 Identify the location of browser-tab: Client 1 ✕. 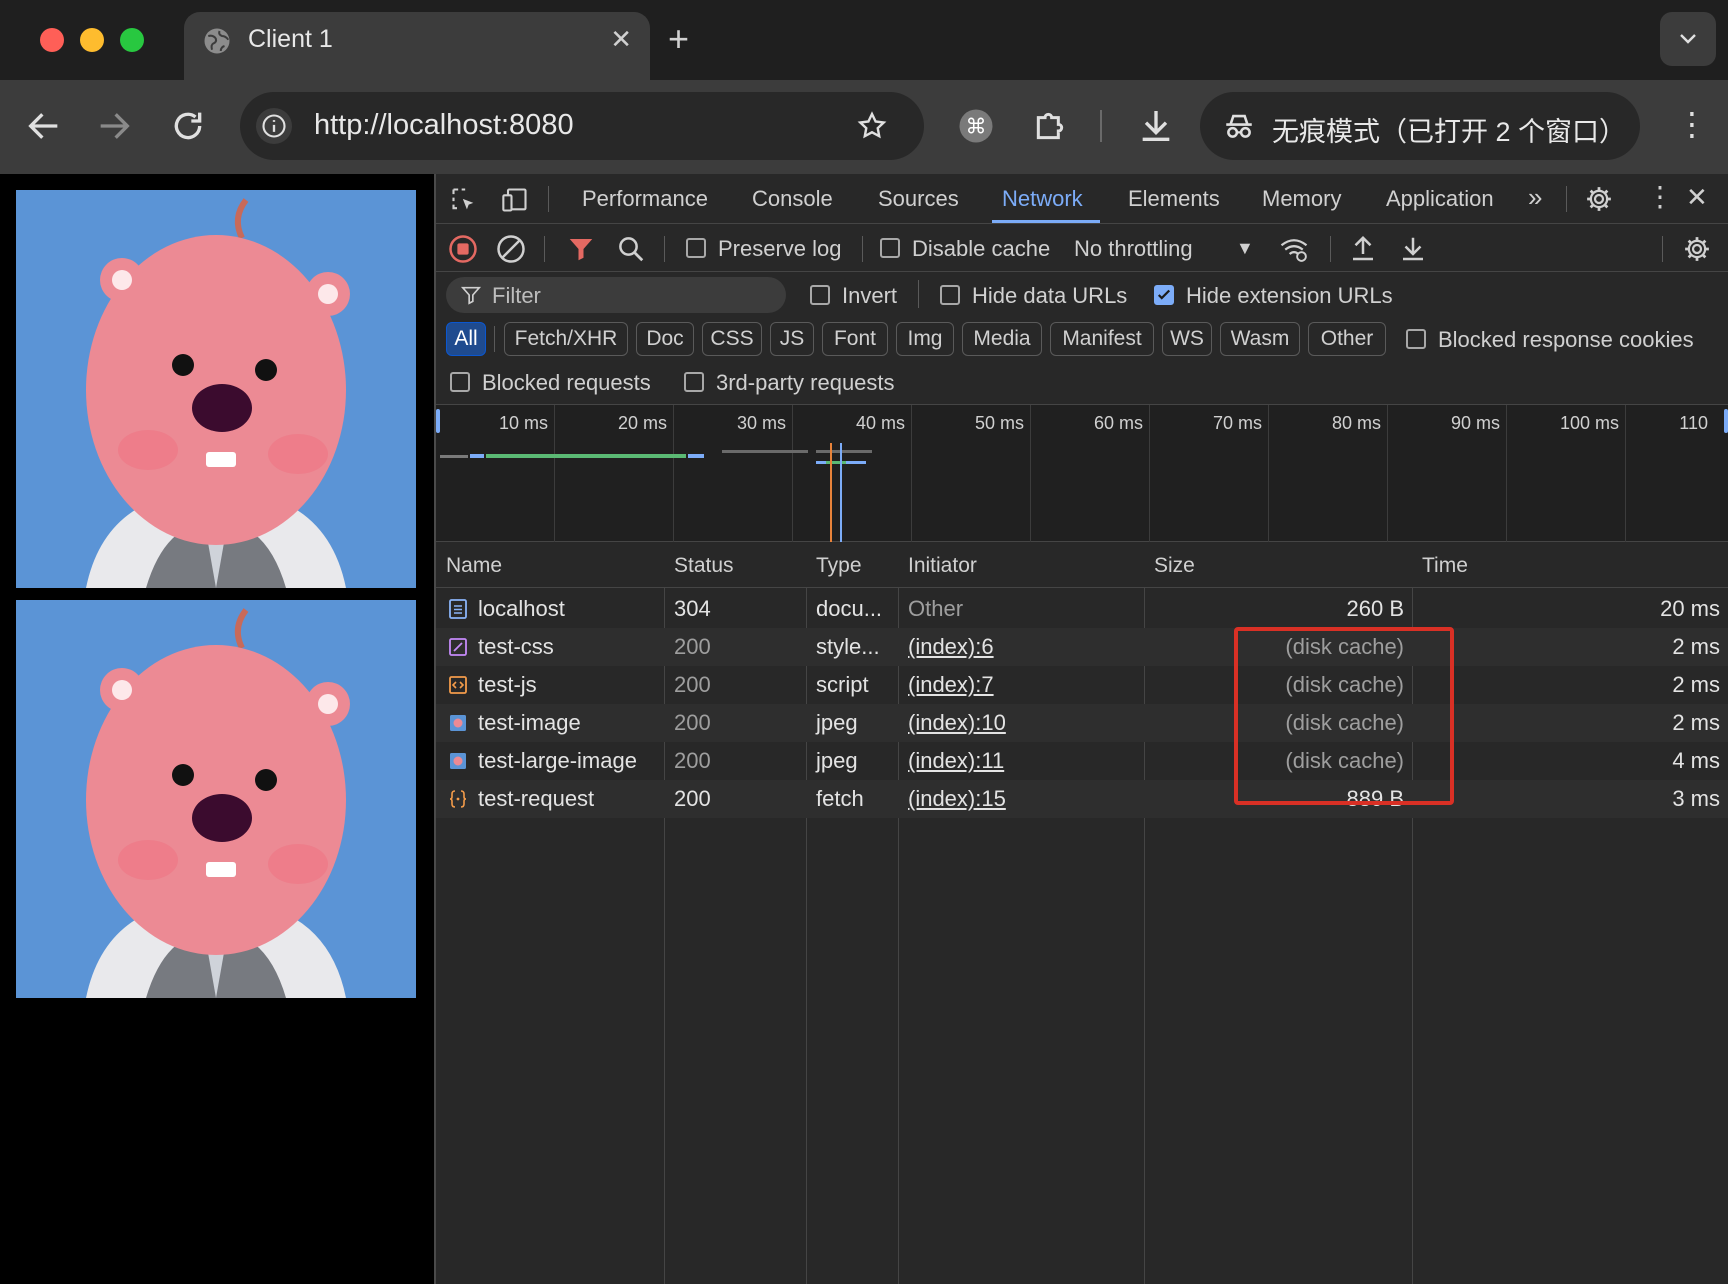
(417, 46).